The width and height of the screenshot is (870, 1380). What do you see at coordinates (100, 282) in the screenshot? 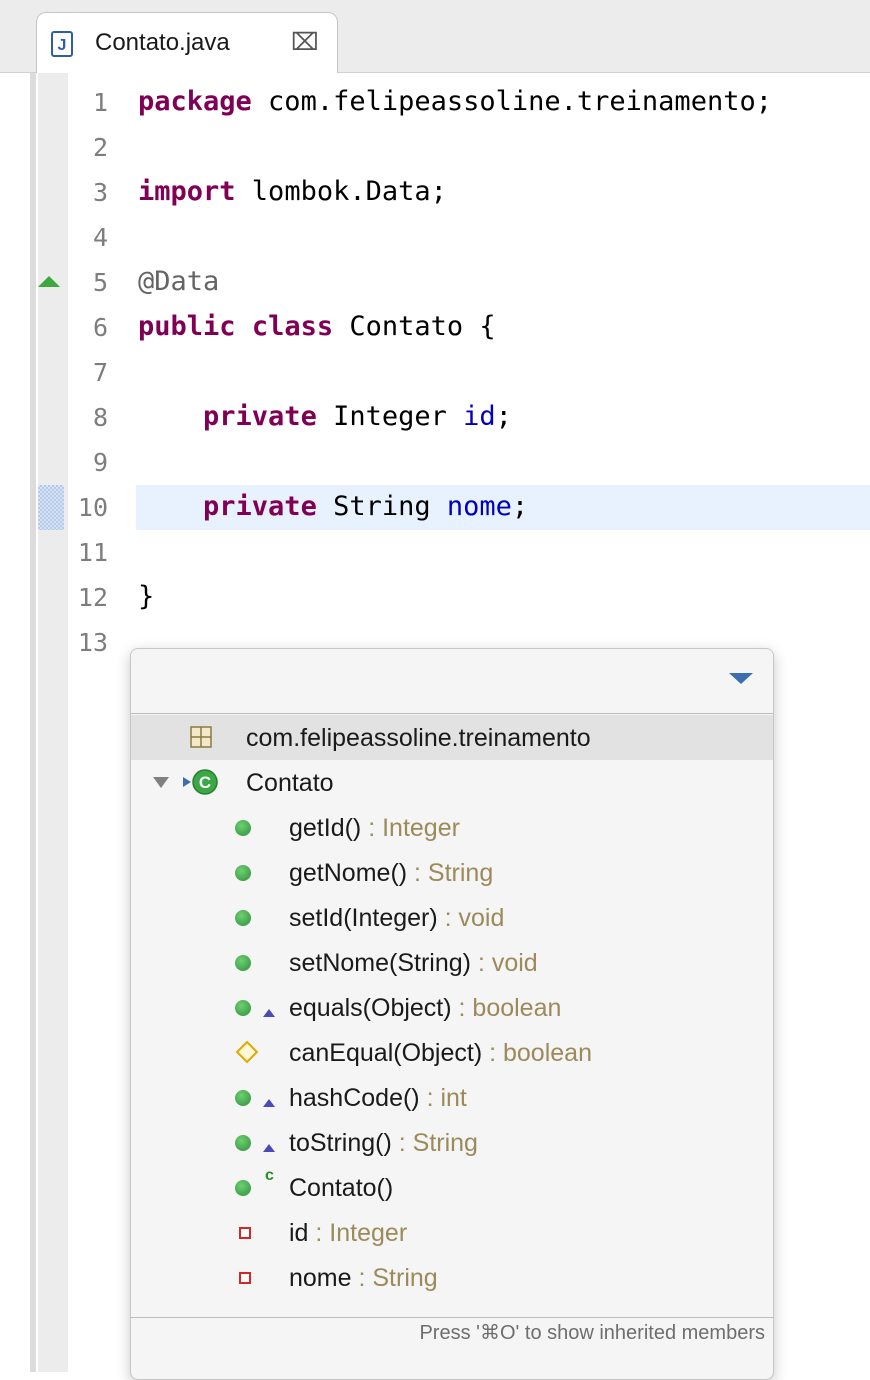
I see `line-number: 5` at bounding box center [100, 282].